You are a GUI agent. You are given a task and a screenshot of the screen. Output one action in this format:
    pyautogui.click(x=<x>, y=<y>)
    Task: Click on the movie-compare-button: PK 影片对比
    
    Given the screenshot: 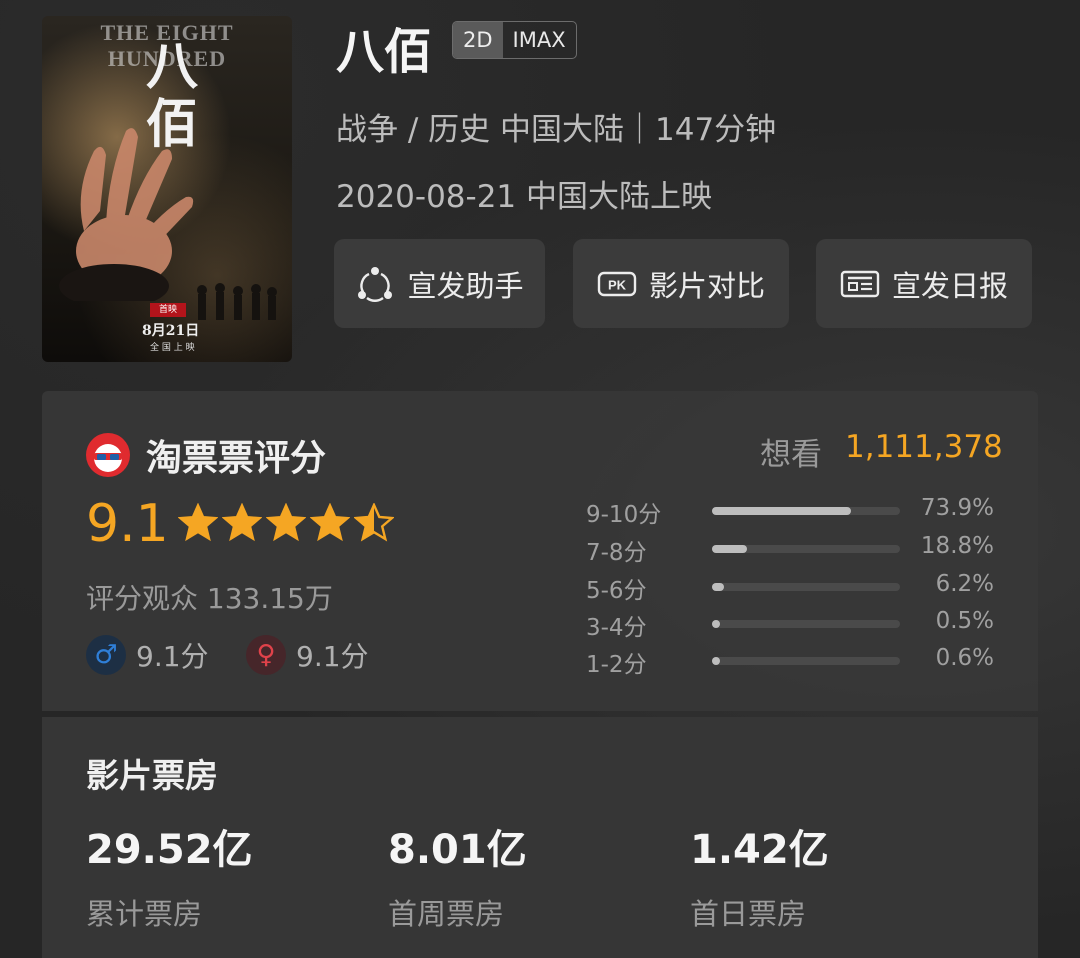 What is the action you would take?
    pyautogui.click(x=681, y=283)
    